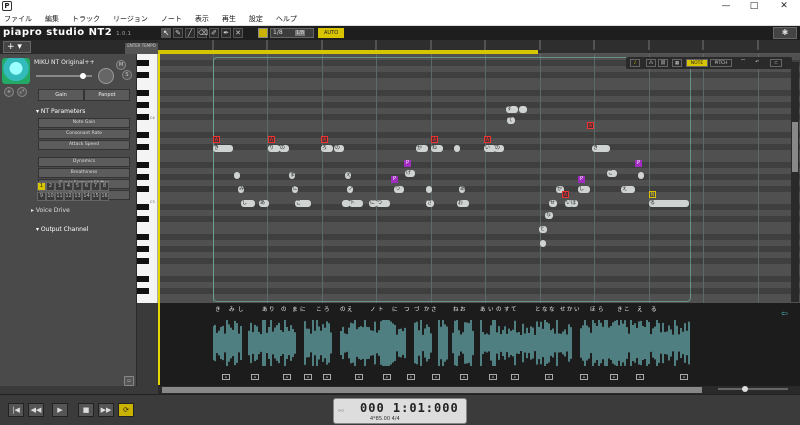  I want to click on lyric-char: な, so click(552, 309).